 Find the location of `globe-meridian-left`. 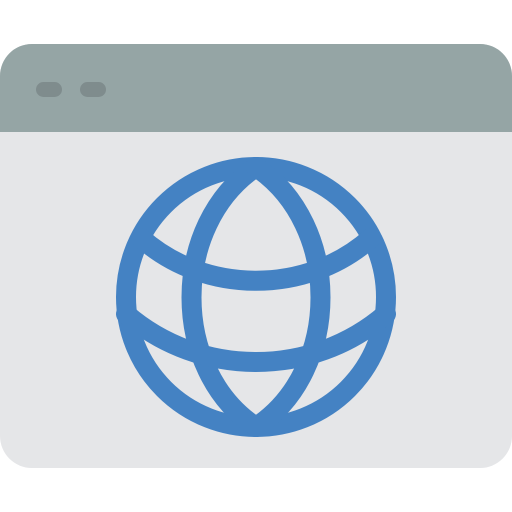

globe-meridian-left is located at coordinates (223, 297).